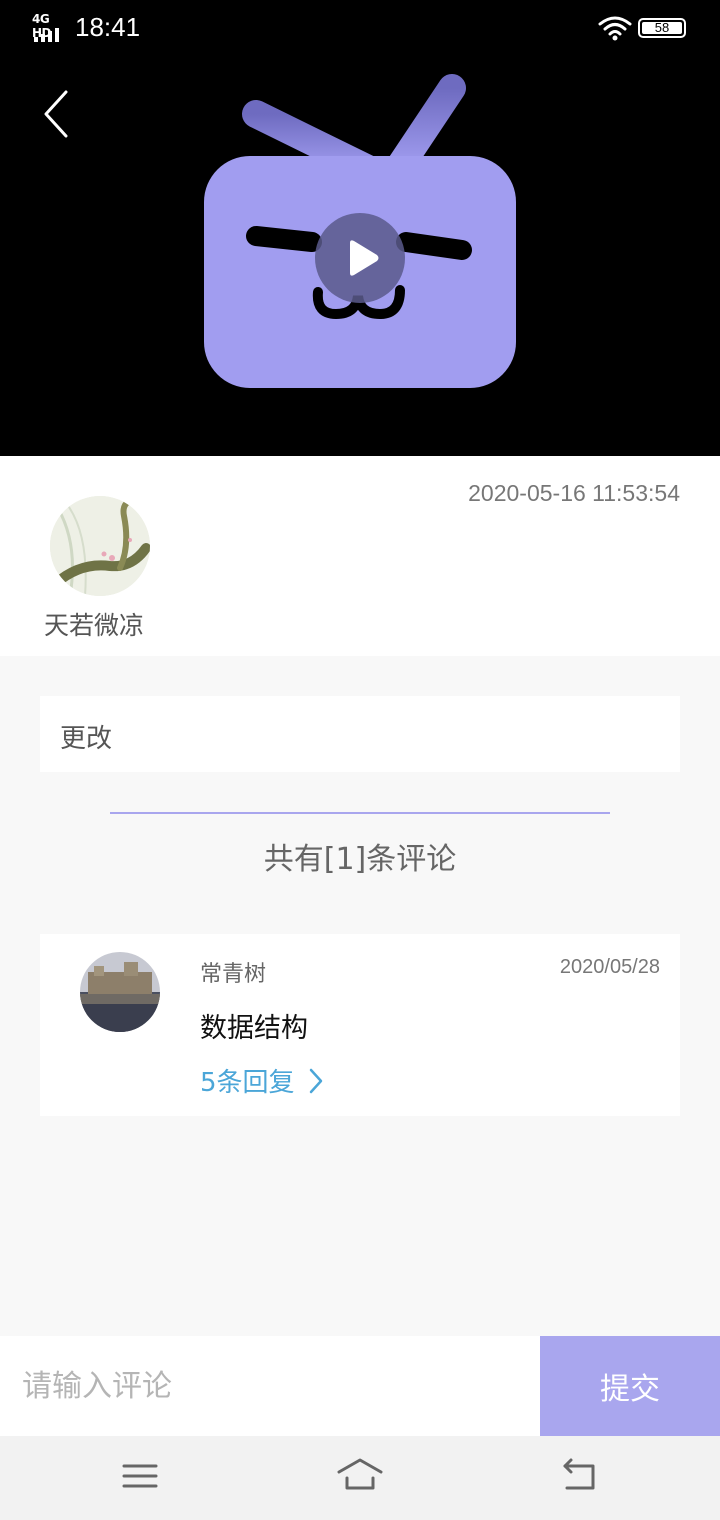 This screenshot has height=1520, width=720. I want to click on status-bar: 4G HD 18:41 58, so click(360, 28).